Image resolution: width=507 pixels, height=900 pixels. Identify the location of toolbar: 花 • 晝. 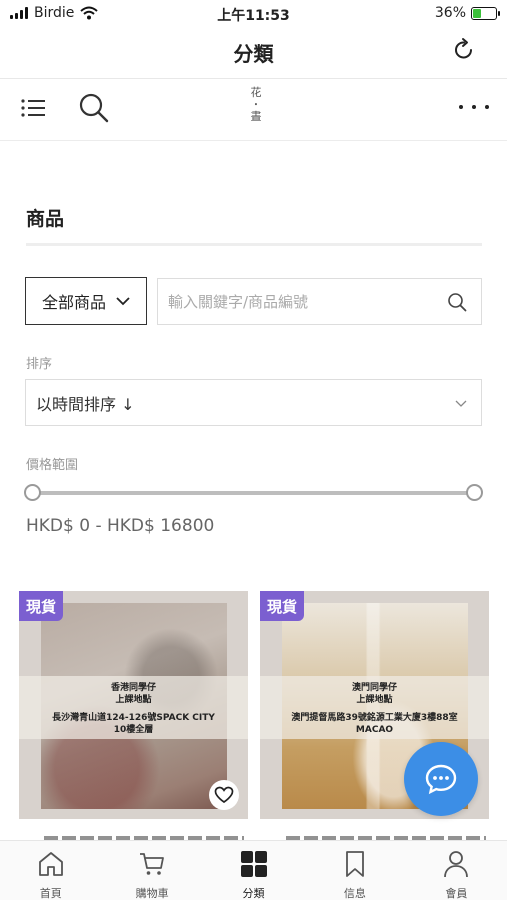
(253, 110).